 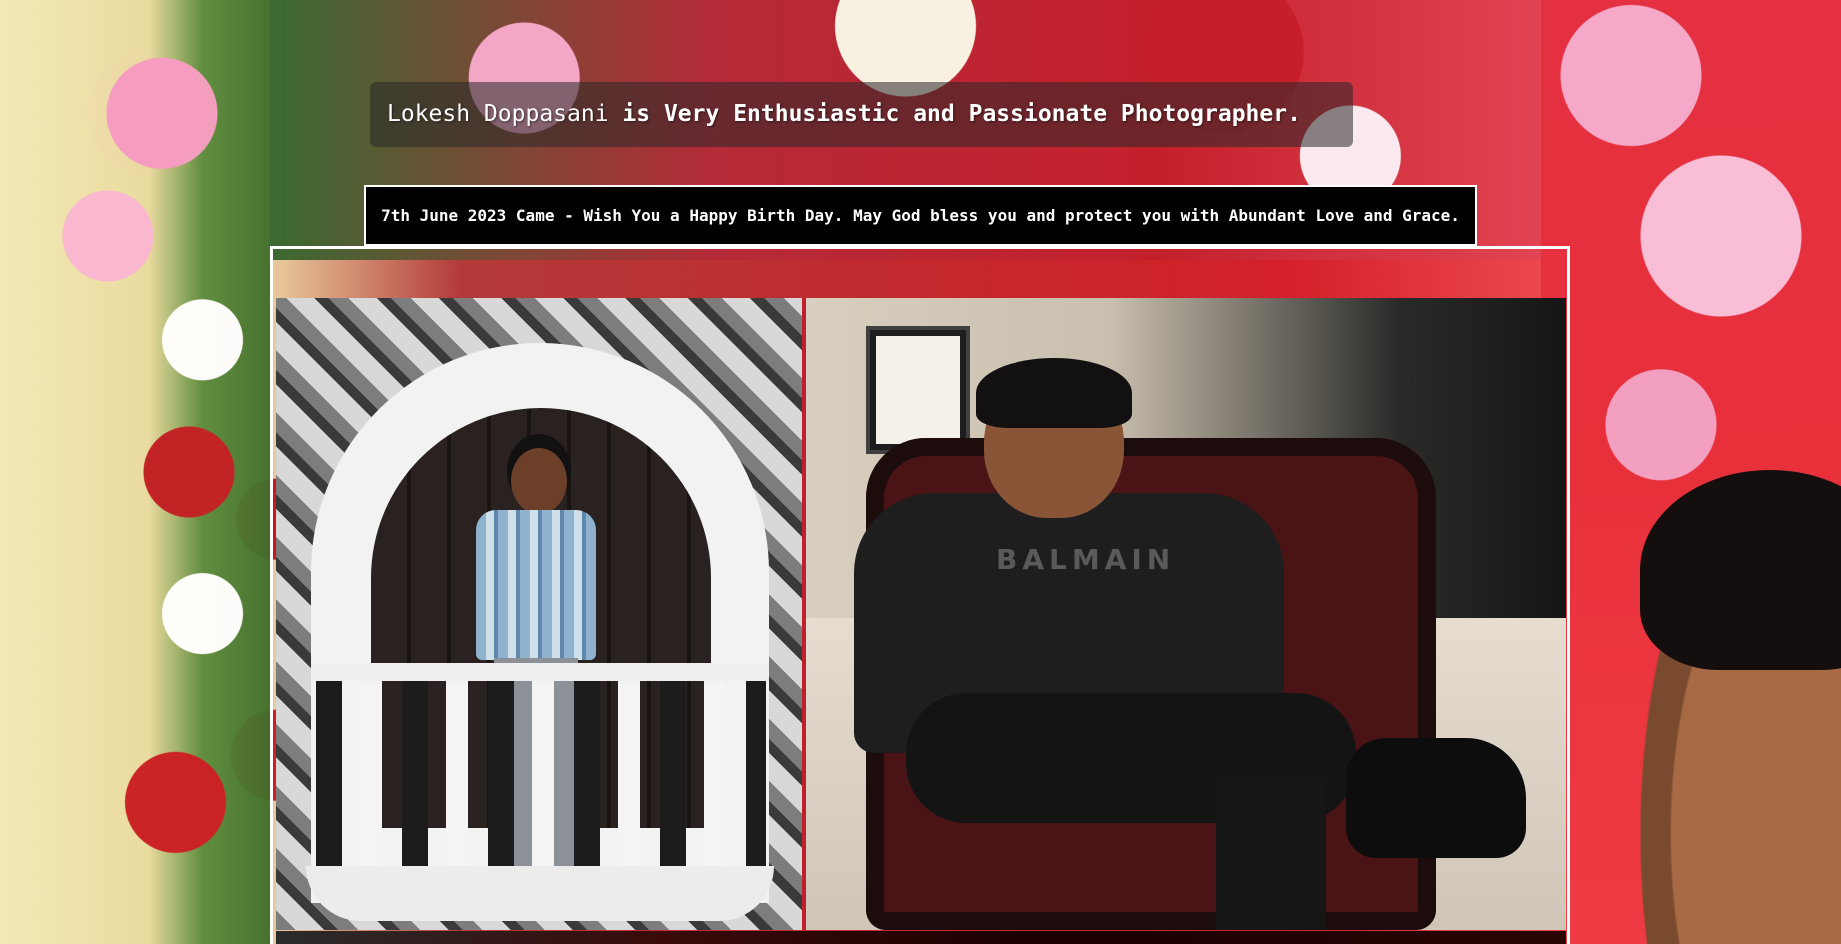 I want to click on balcony-base, so click(x=540, y=893).